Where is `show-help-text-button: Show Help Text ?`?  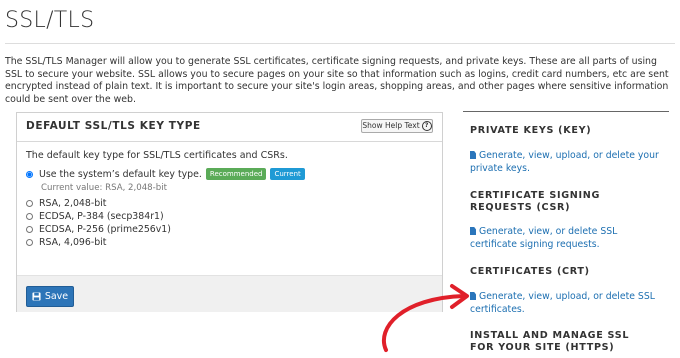 show-help-text-button: Show Help Text ? is located at coordinates (397, 126).